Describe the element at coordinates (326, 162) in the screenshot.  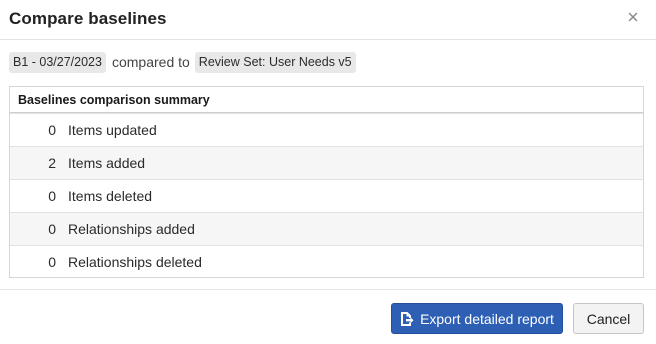
I see `summary-row-items-added: 2 Items added` at that location.